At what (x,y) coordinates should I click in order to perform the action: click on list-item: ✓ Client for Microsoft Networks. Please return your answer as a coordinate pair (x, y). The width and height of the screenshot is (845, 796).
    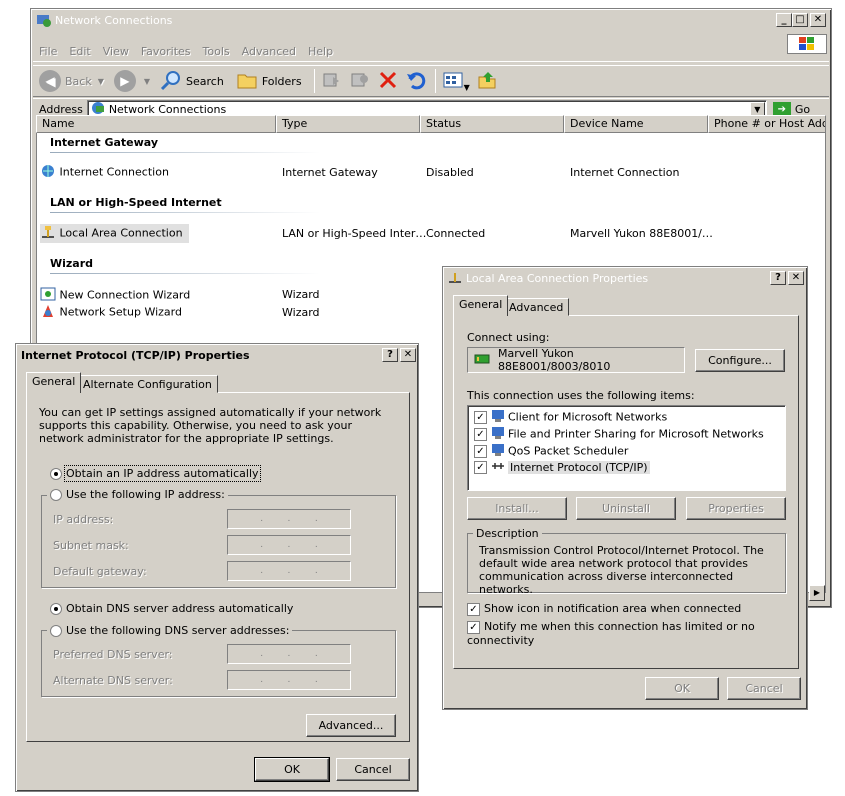
    Looking at the image, I should click on (570, 417).